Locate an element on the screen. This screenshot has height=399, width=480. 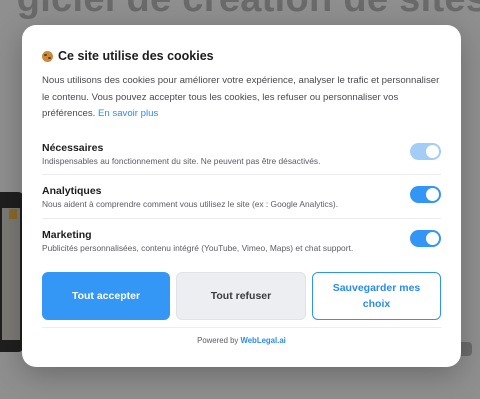
dialog-title: Ce site utilise des cookies is located at coordinates (128, 56).